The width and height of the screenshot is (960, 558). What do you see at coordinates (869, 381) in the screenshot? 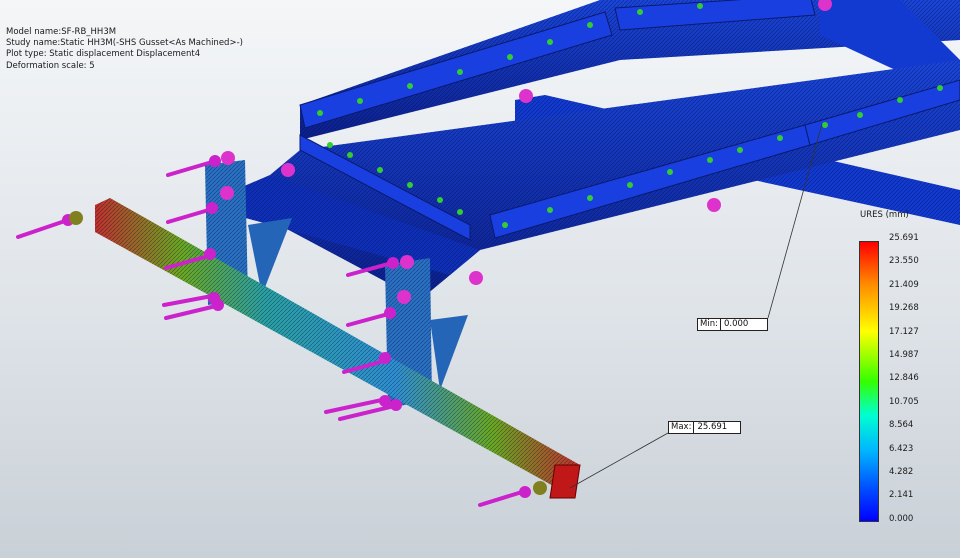
I see `color-legend-bar` at bounding box center [869, 381].